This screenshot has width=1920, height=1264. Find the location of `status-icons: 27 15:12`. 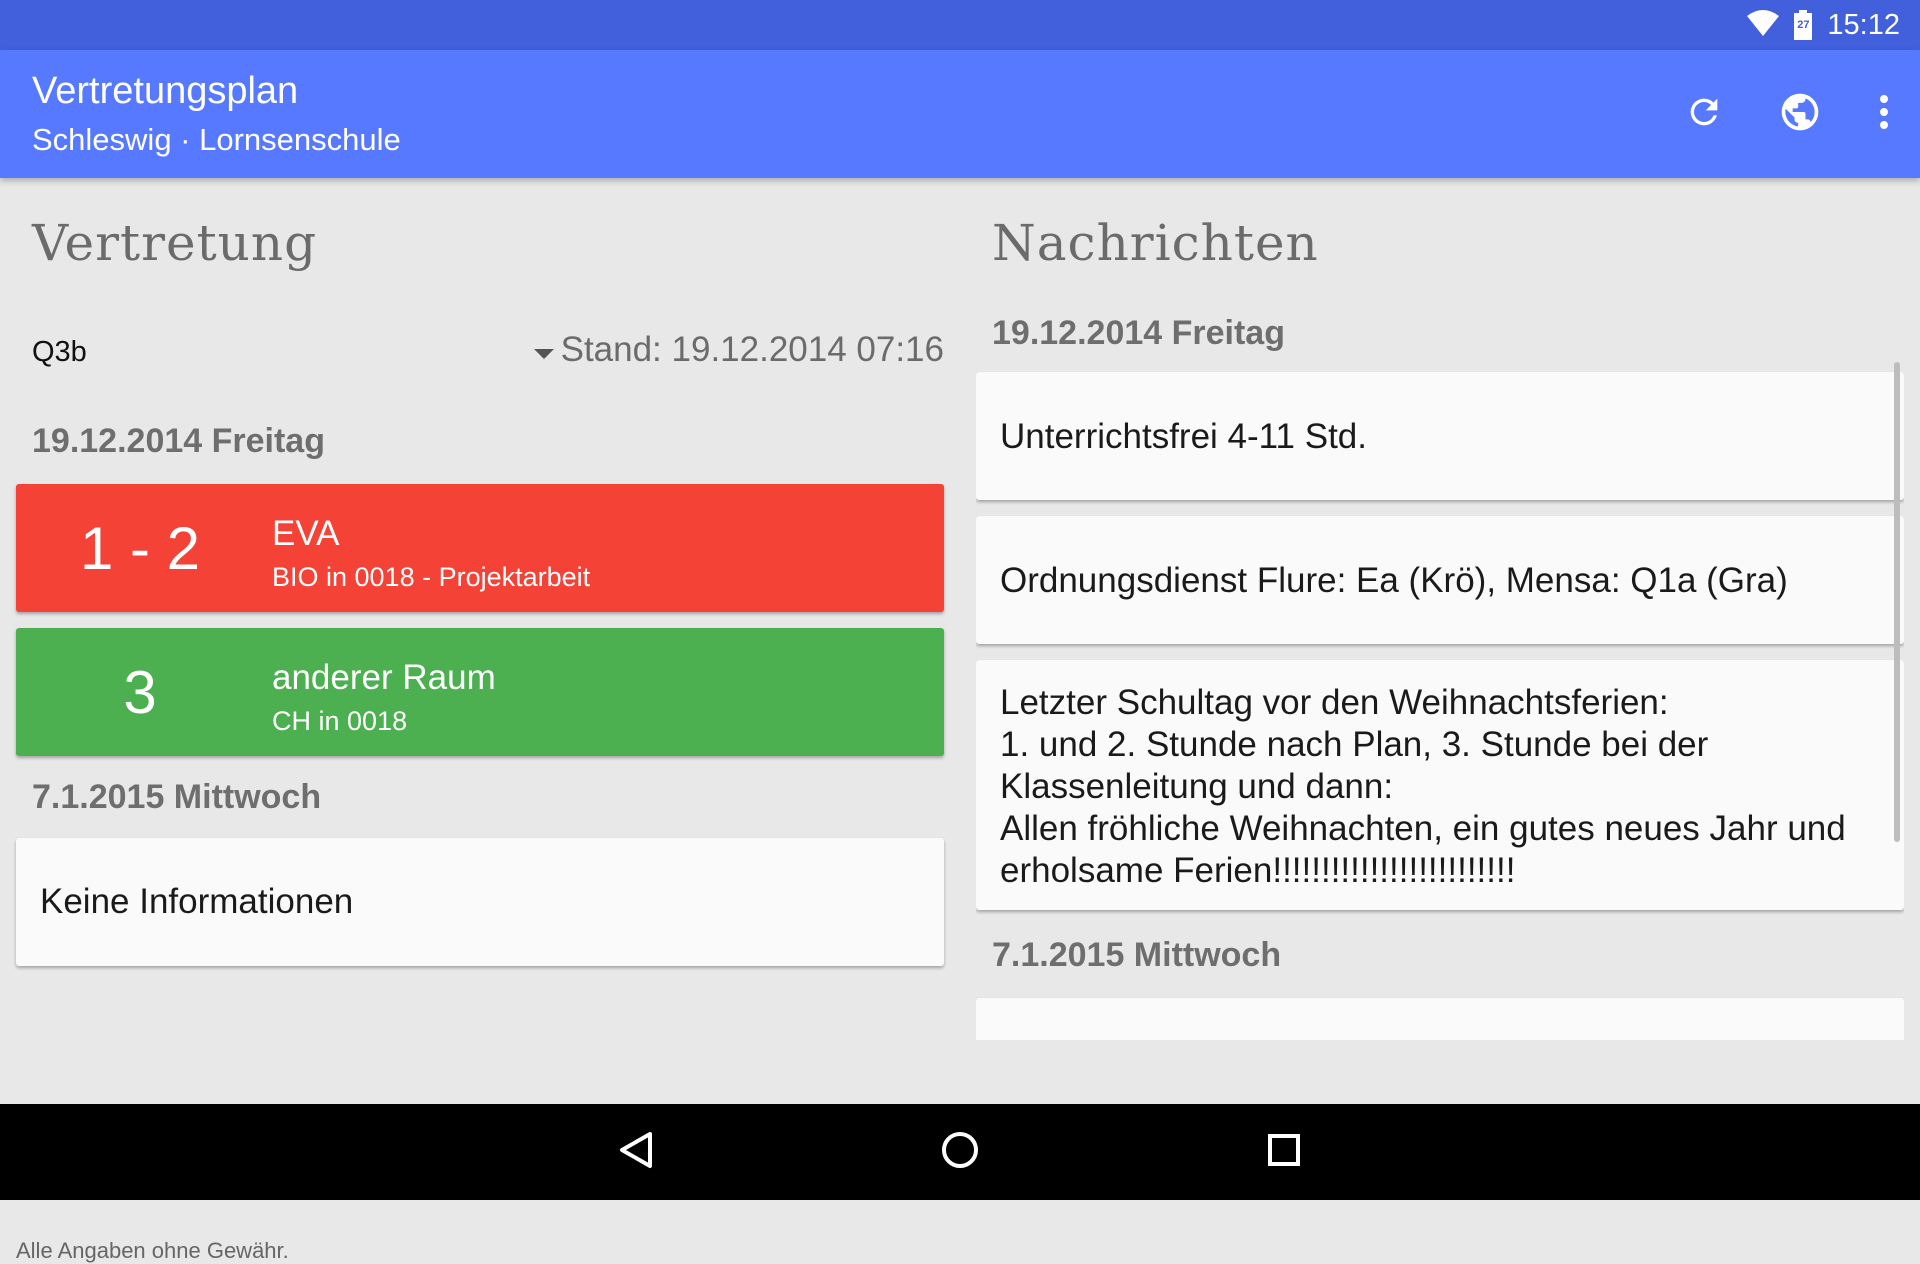

status-icons: 27 15:12 is located at coordinates (1823, 25).